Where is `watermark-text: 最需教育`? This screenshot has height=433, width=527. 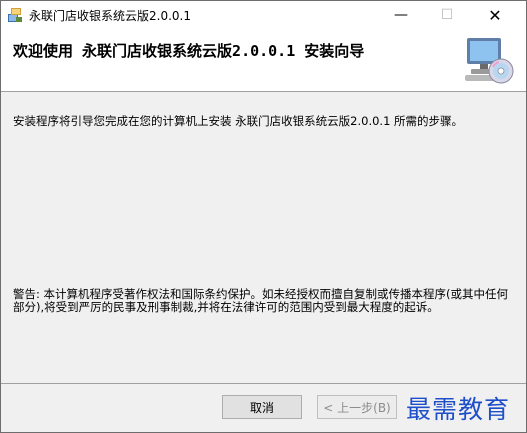
watermark-text: 最需教育 is located at coordinates (458, 408).